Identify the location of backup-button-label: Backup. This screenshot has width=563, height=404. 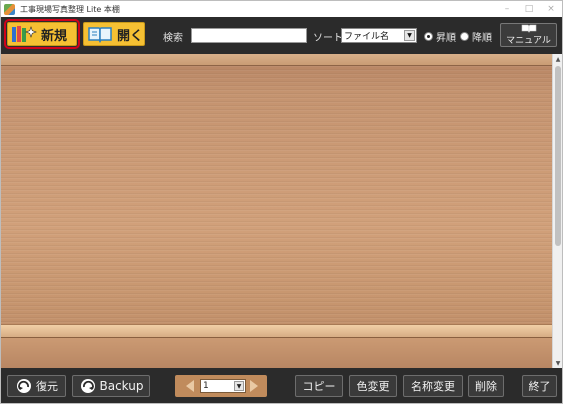
(121, 386).